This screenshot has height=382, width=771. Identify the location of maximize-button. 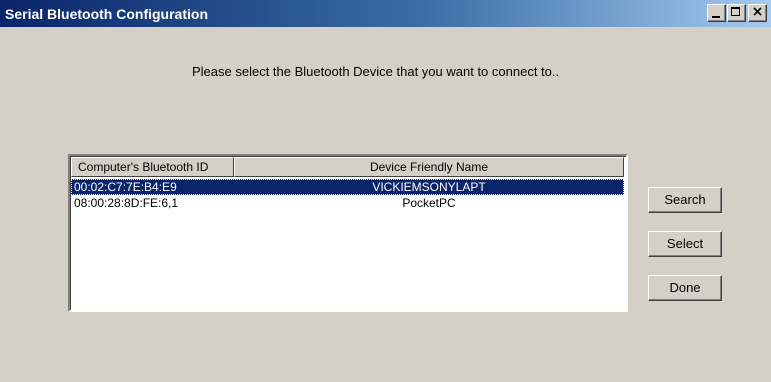
(736, 13).